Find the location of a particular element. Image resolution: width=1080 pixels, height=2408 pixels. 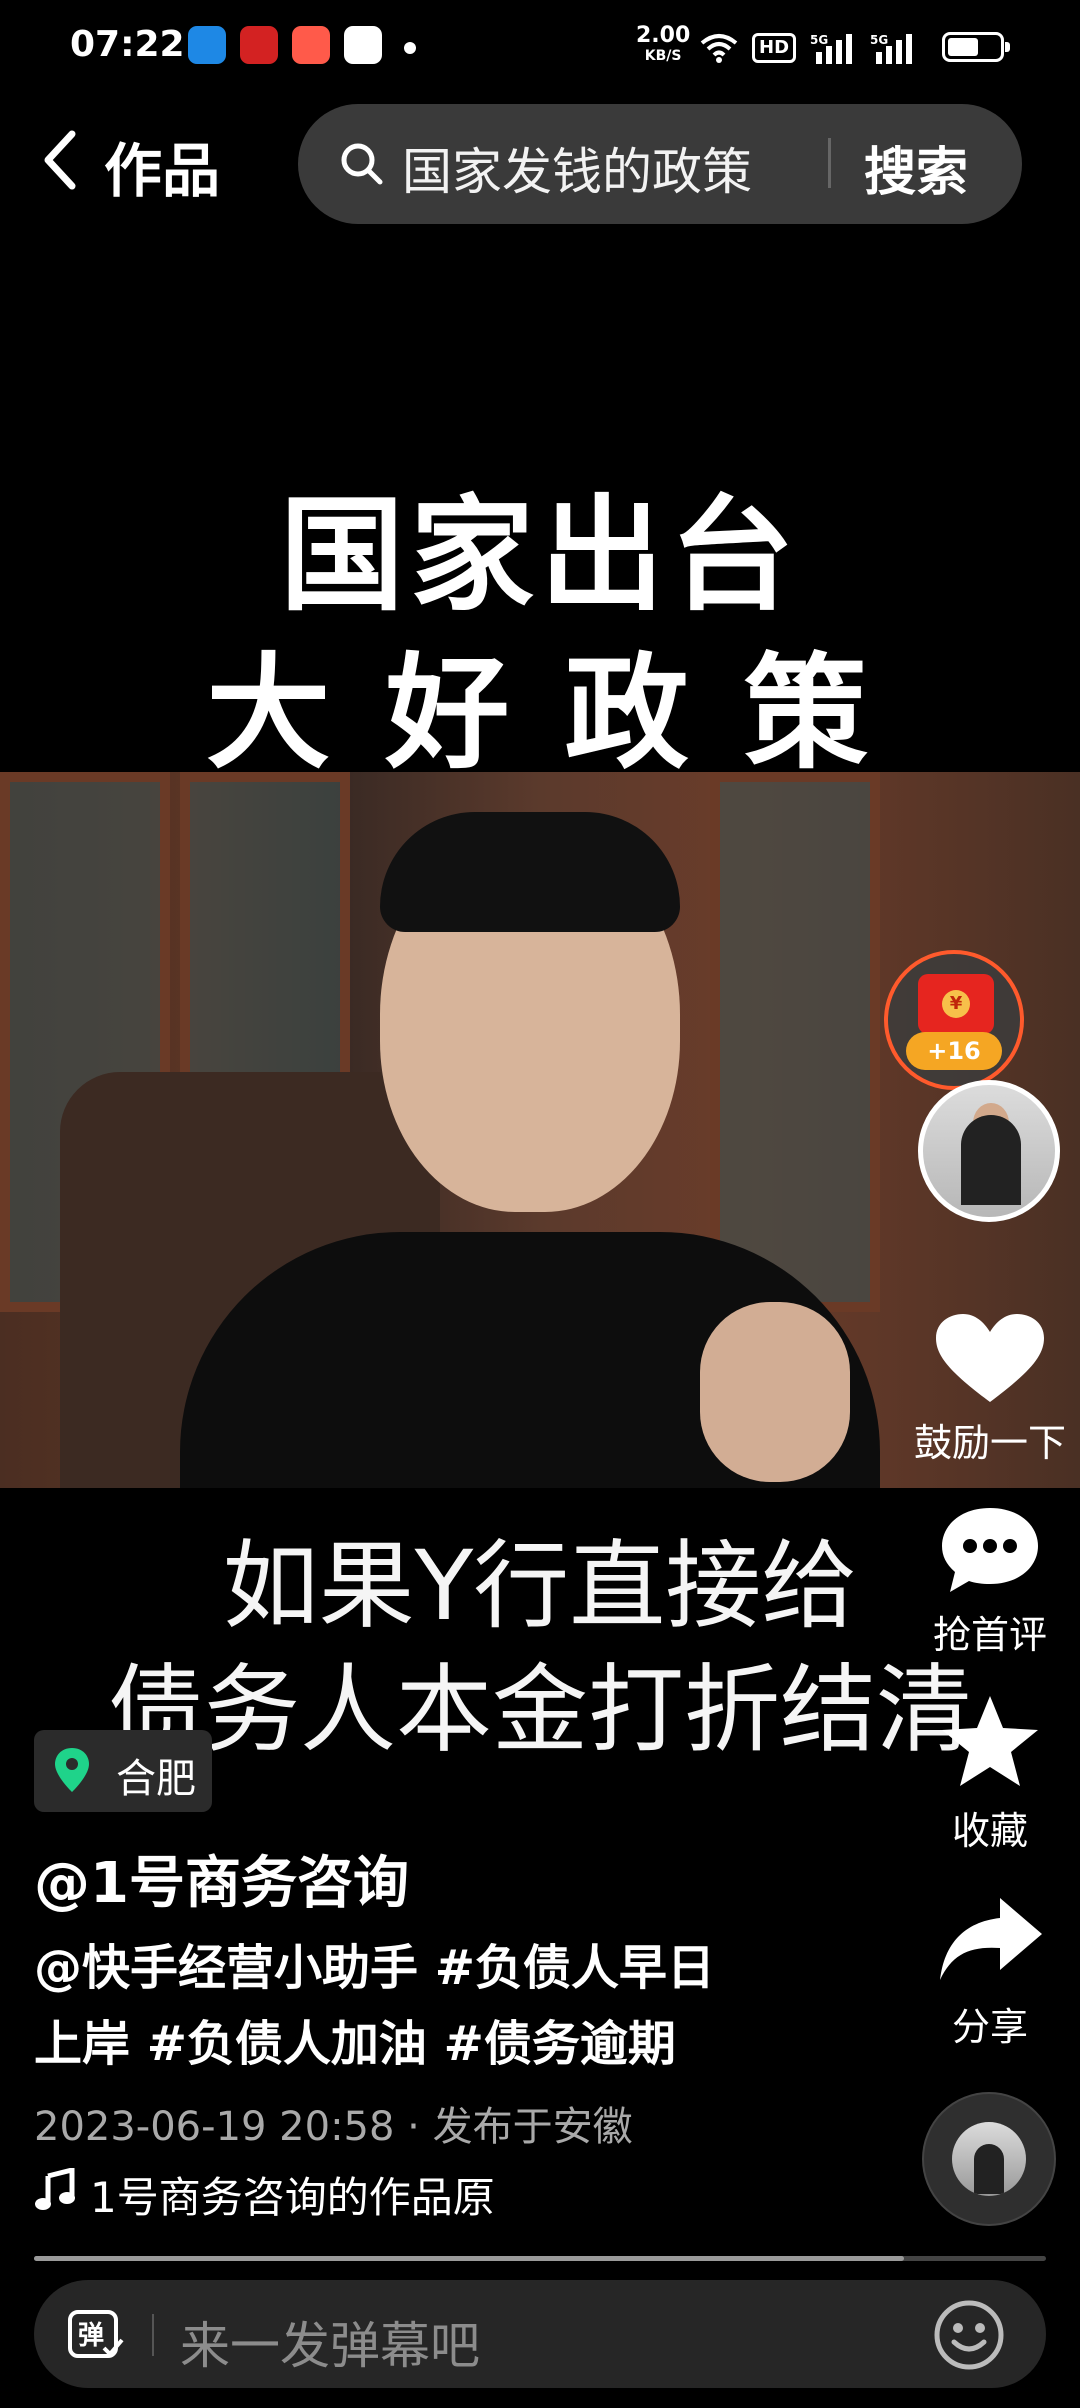

page-title: 作品 is located at coordinates (162, 171).